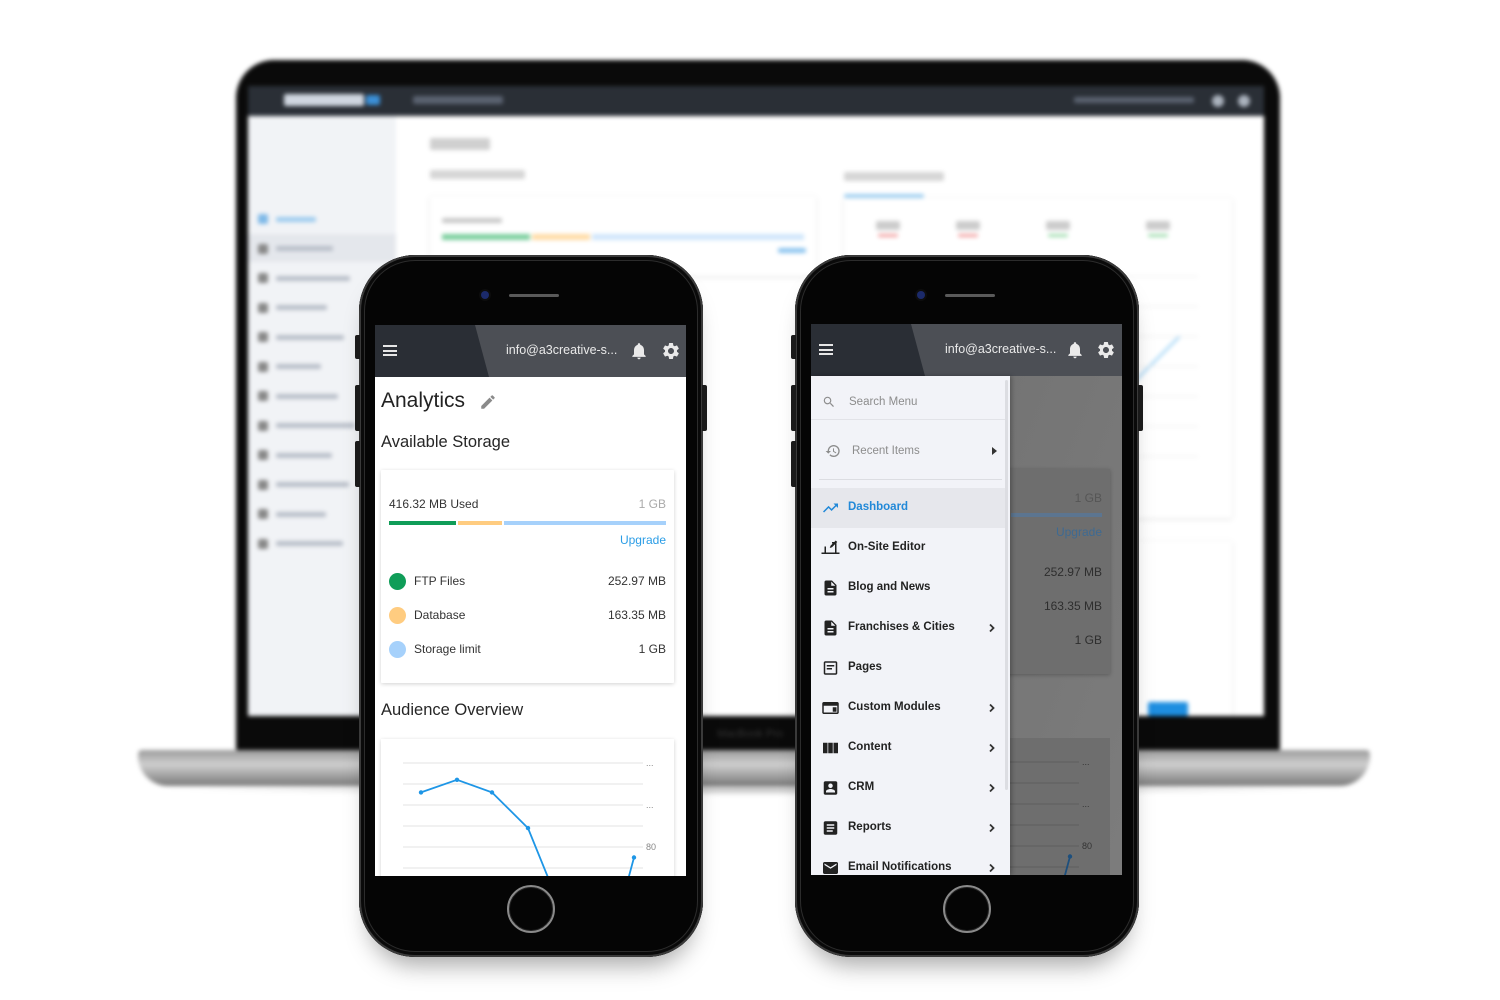 This screenshot has height=1000, width=1500. Describe the element at coordinates (830, 748) in the screenshot. I see `columns-icon` at that location.